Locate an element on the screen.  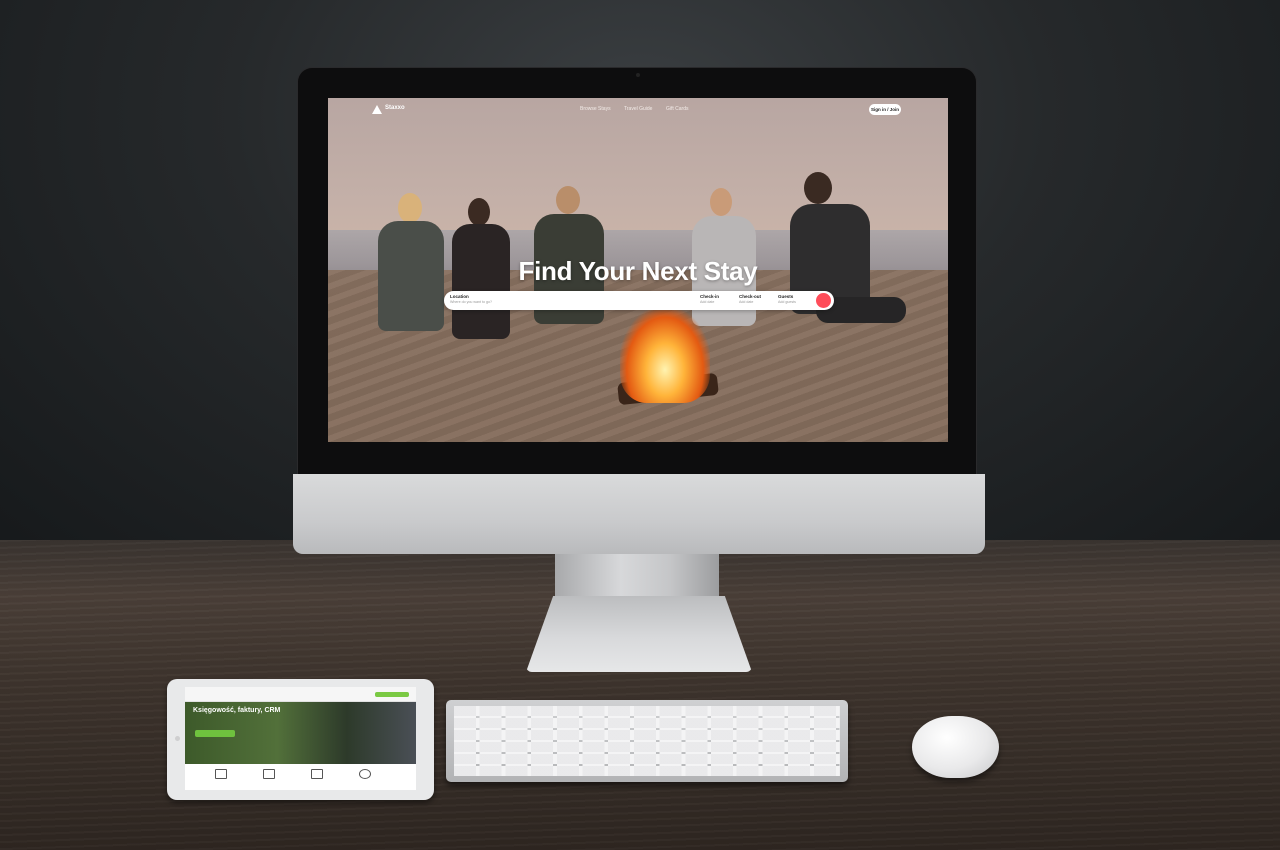
tablet-hero-button is located at coordinates (215, 733).